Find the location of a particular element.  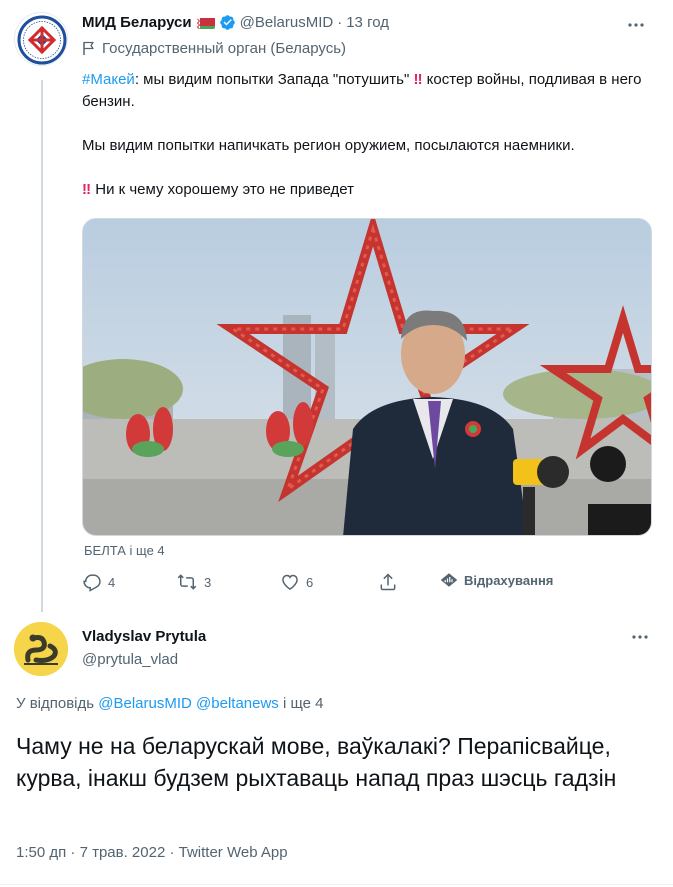

share-button is located at coordinates (391, 582).